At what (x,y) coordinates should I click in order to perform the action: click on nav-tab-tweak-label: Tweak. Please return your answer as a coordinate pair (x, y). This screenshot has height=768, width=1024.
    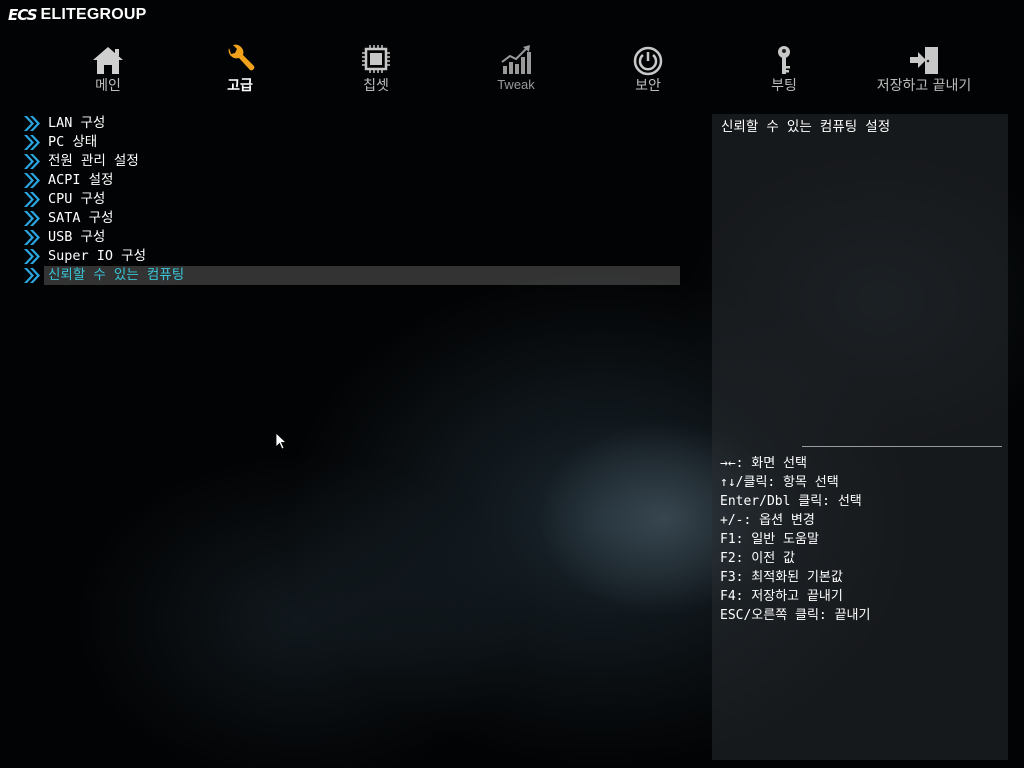
    Looking at the image, I should click on (516, 84).